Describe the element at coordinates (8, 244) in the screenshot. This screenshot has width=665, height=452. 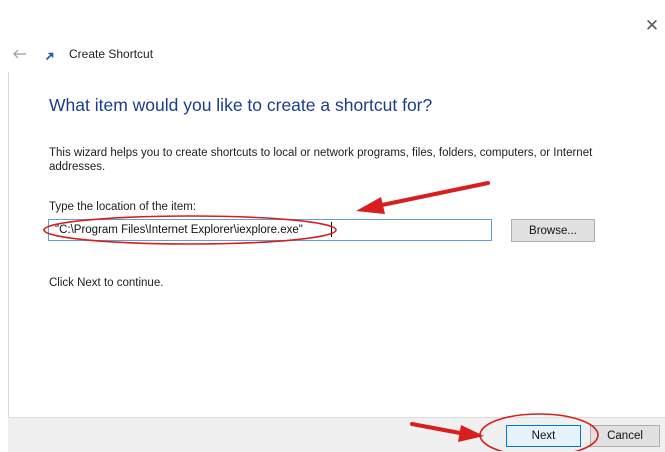
I see `left-divider` at that location.